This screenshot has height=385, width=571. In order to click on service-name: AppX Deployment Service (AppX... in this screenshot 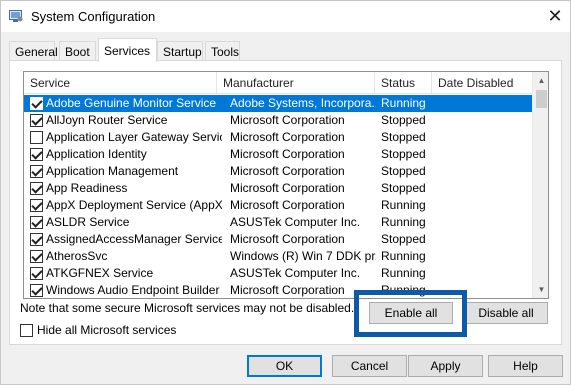, I will do `click(134, 205)`.